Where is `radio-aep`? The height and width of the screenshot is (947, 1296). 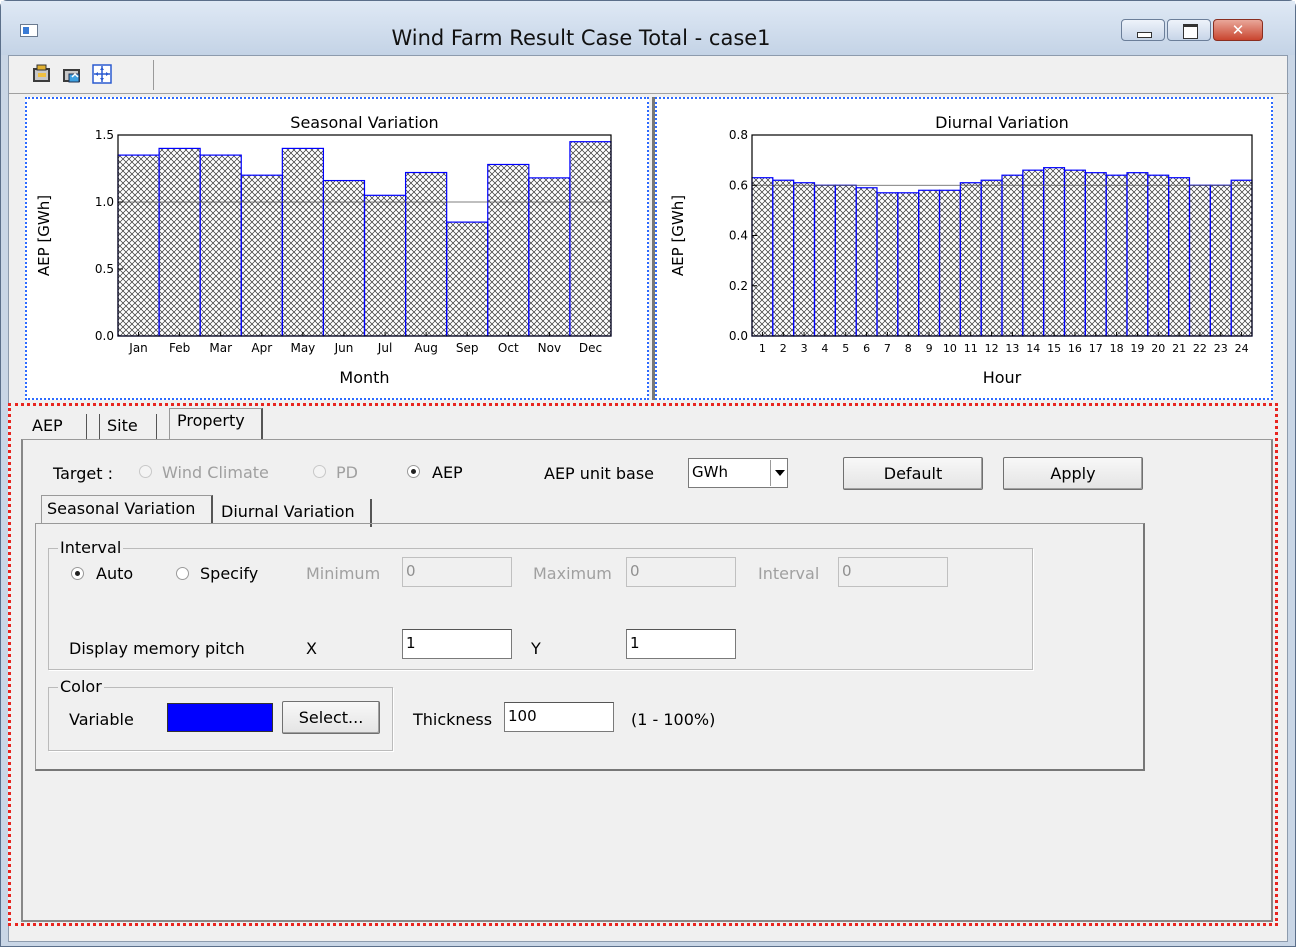
radio-aep is located at coordinates (413, 471).